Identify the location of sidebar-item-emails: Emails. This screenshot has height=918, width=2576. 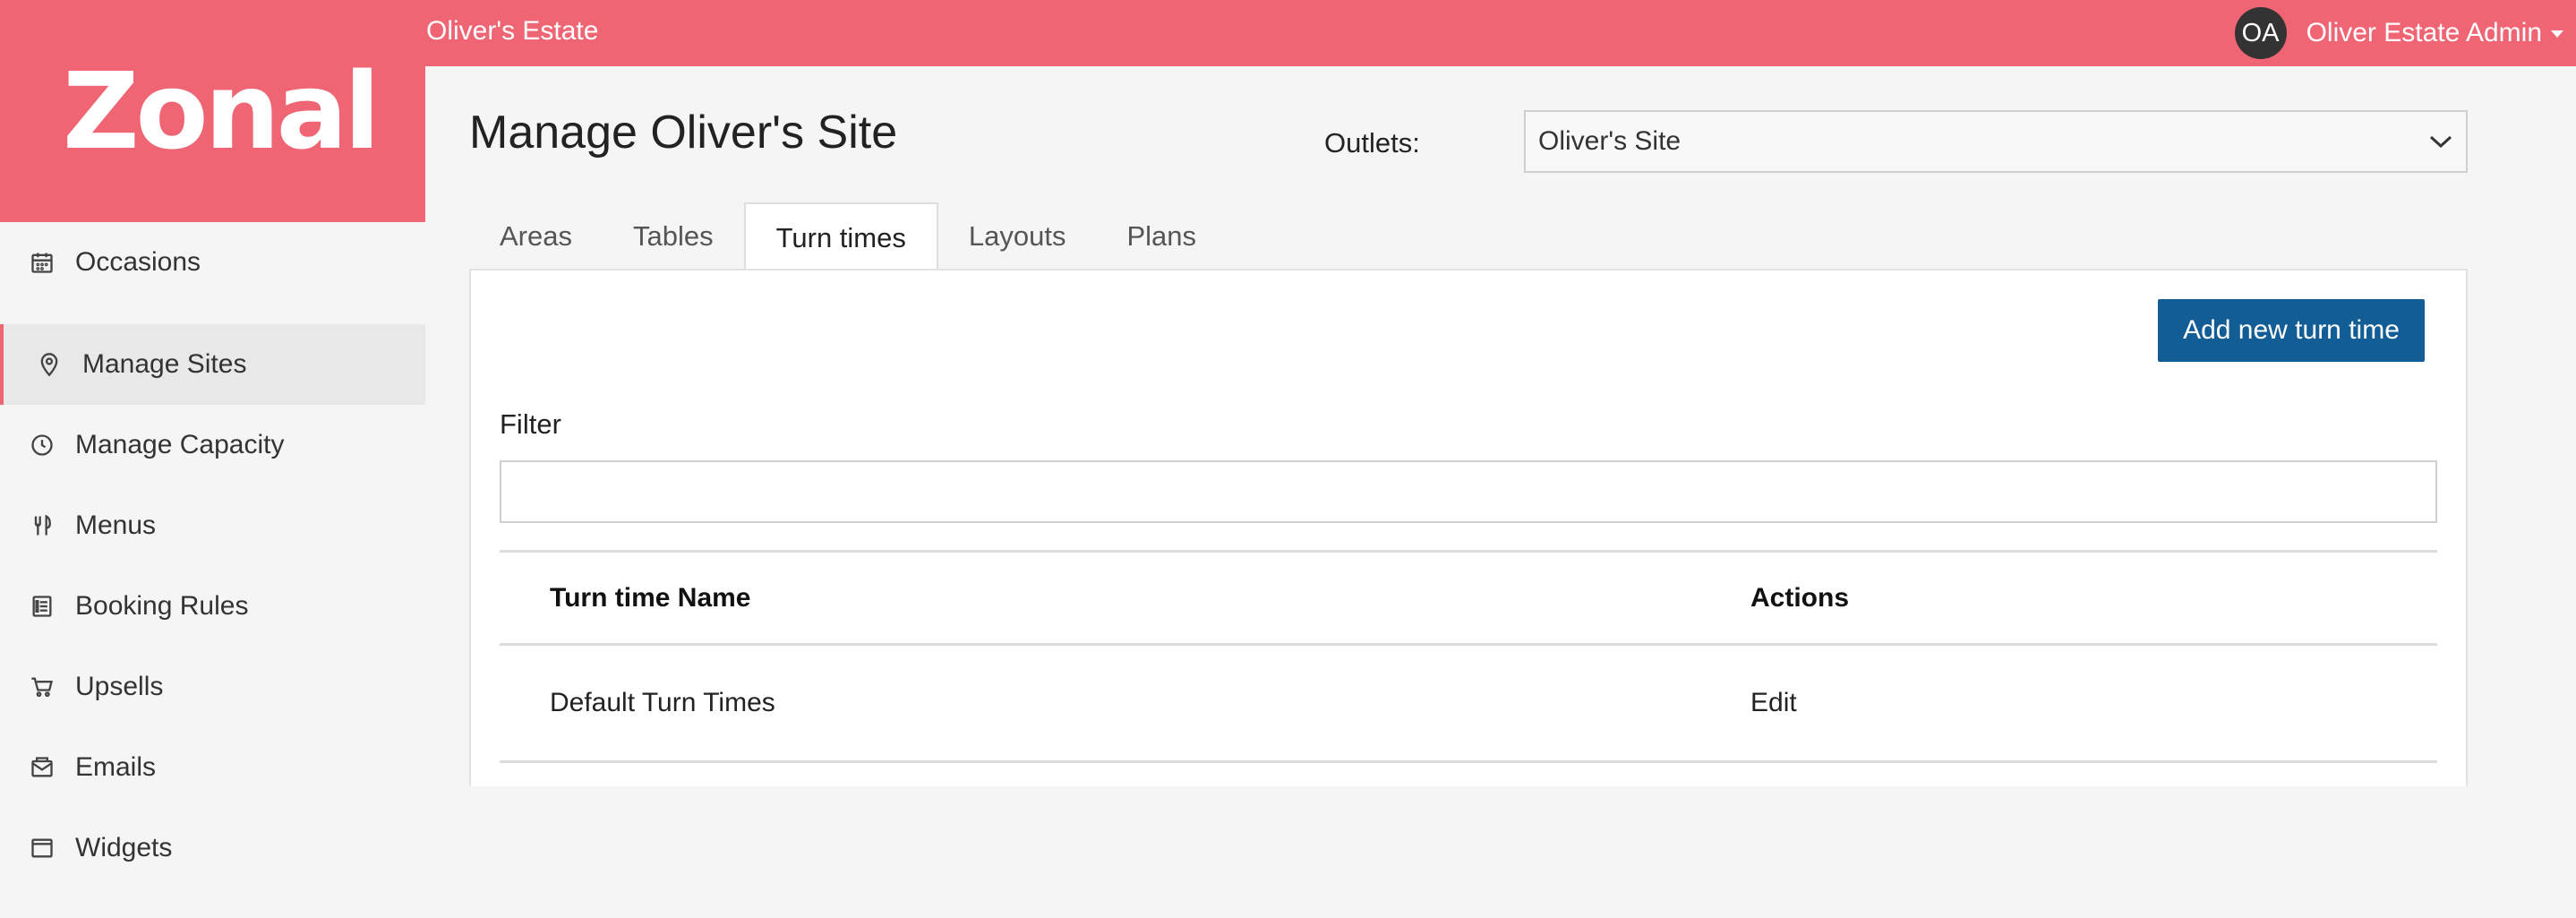
(212, 767).